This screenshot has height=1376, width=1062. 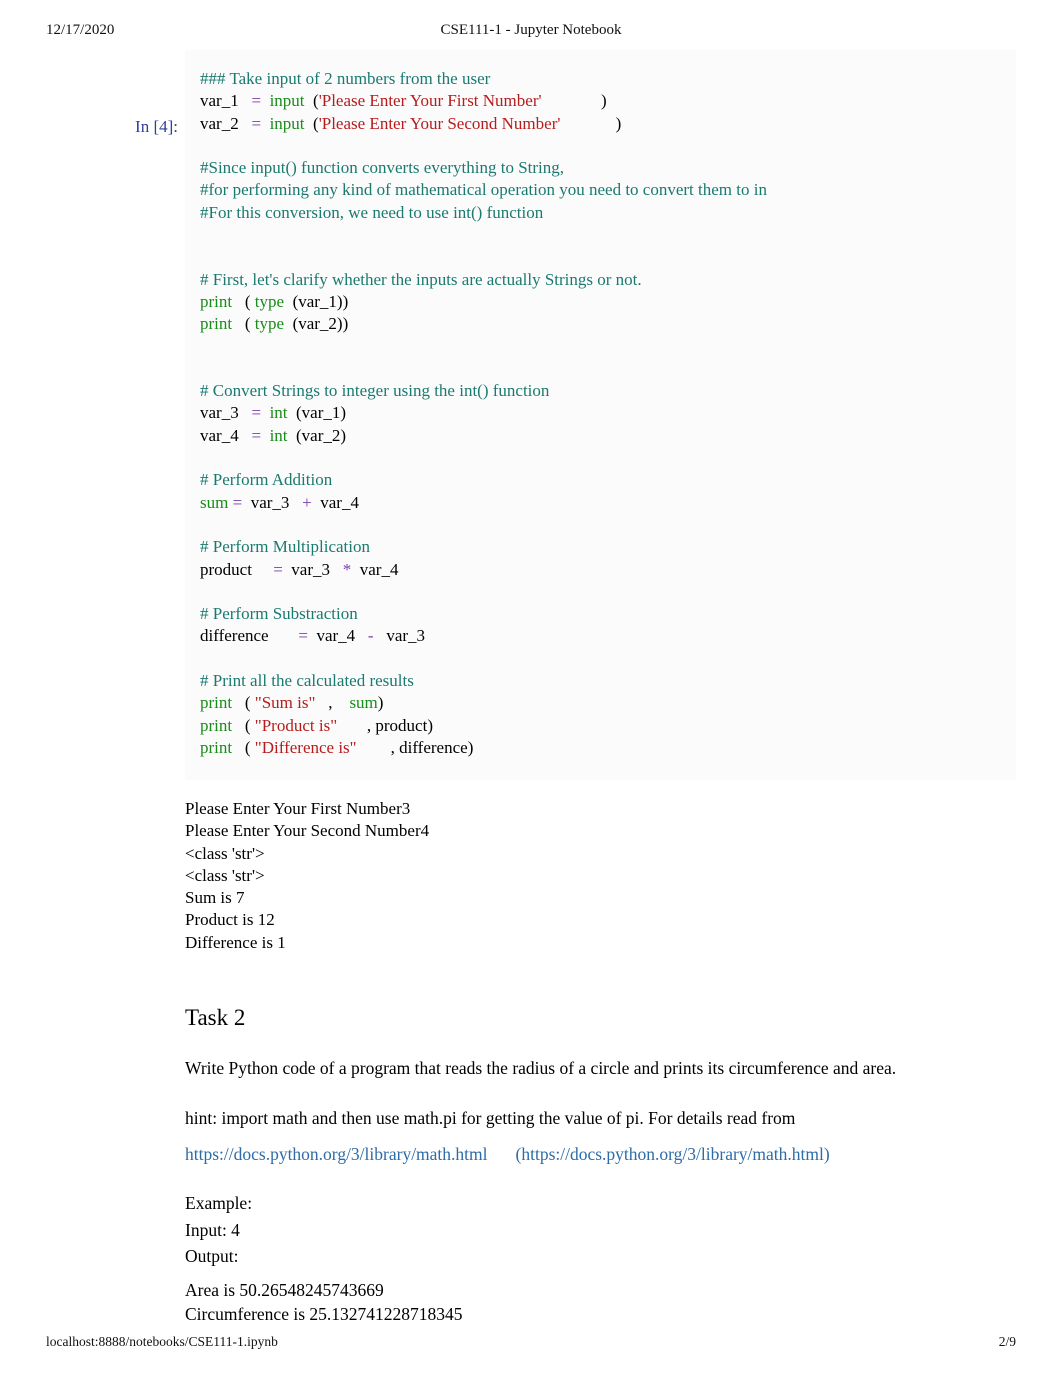 I want to click on code-token-plain: (var_2)), so click(x=316, y=324).